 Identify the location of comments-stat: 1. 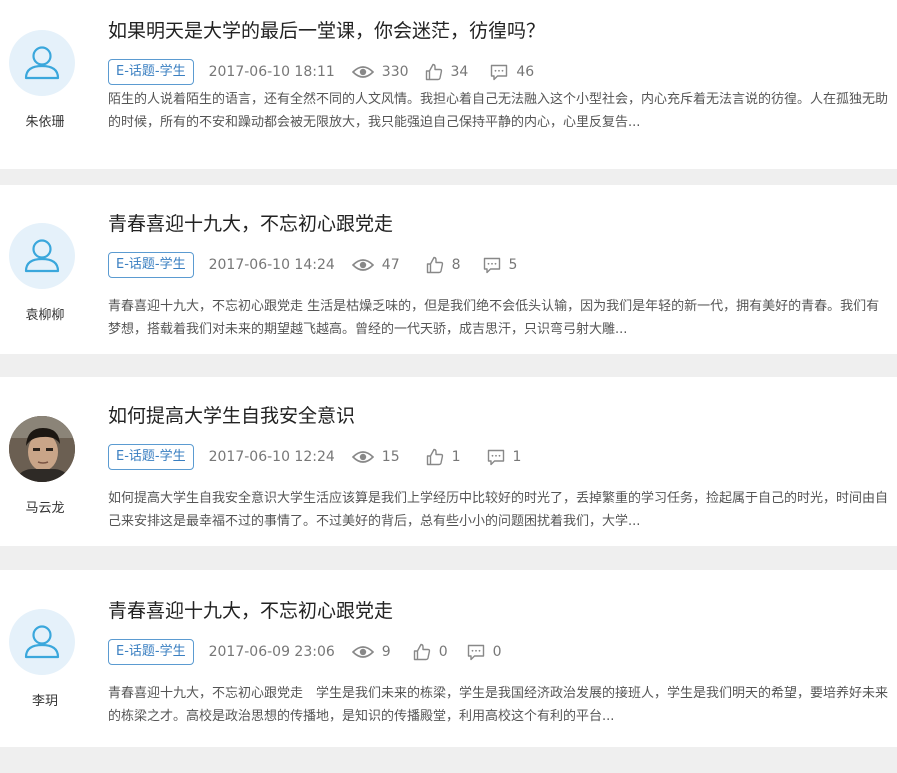
(504, 457).